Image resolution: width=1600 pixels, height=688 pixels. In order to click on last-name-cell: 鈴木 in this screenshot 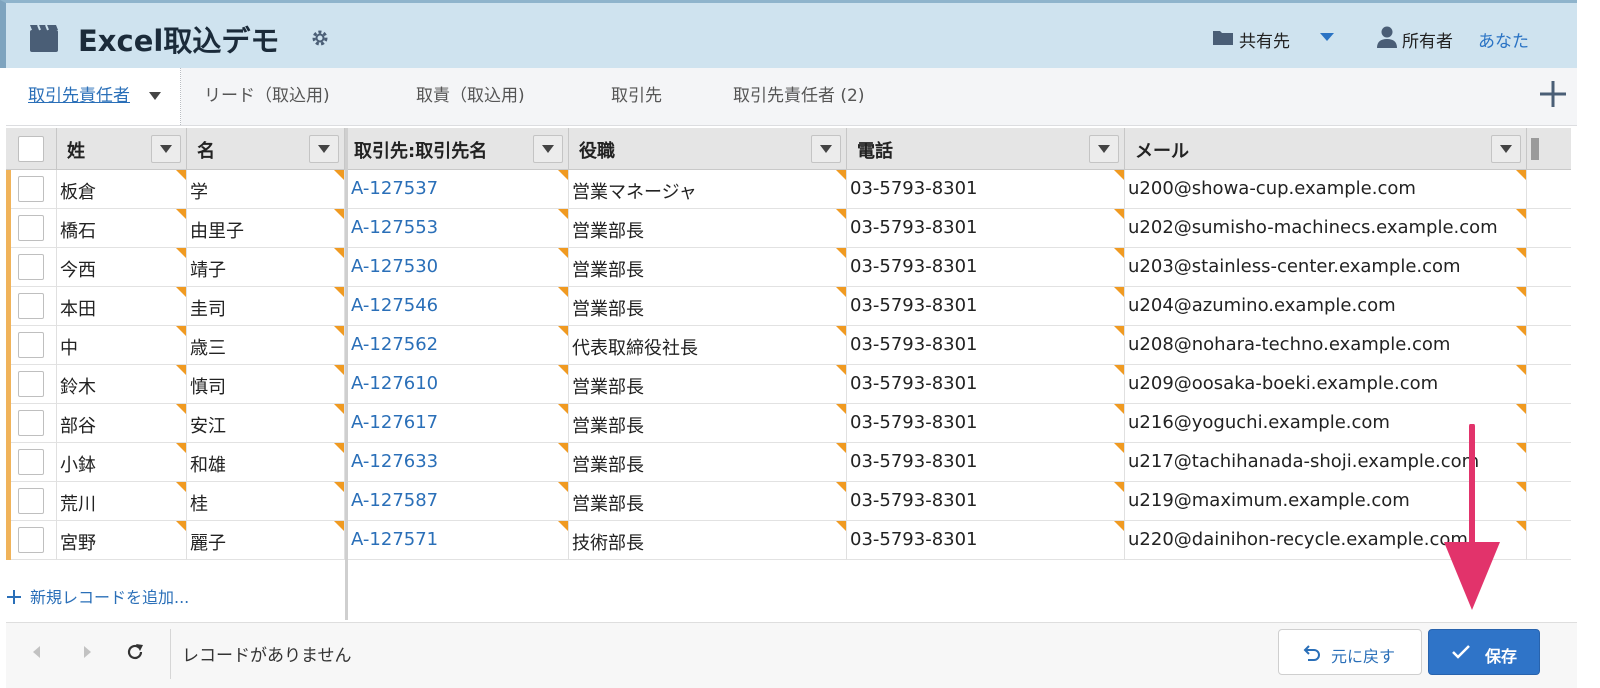, I will do `click(122, 384)`.